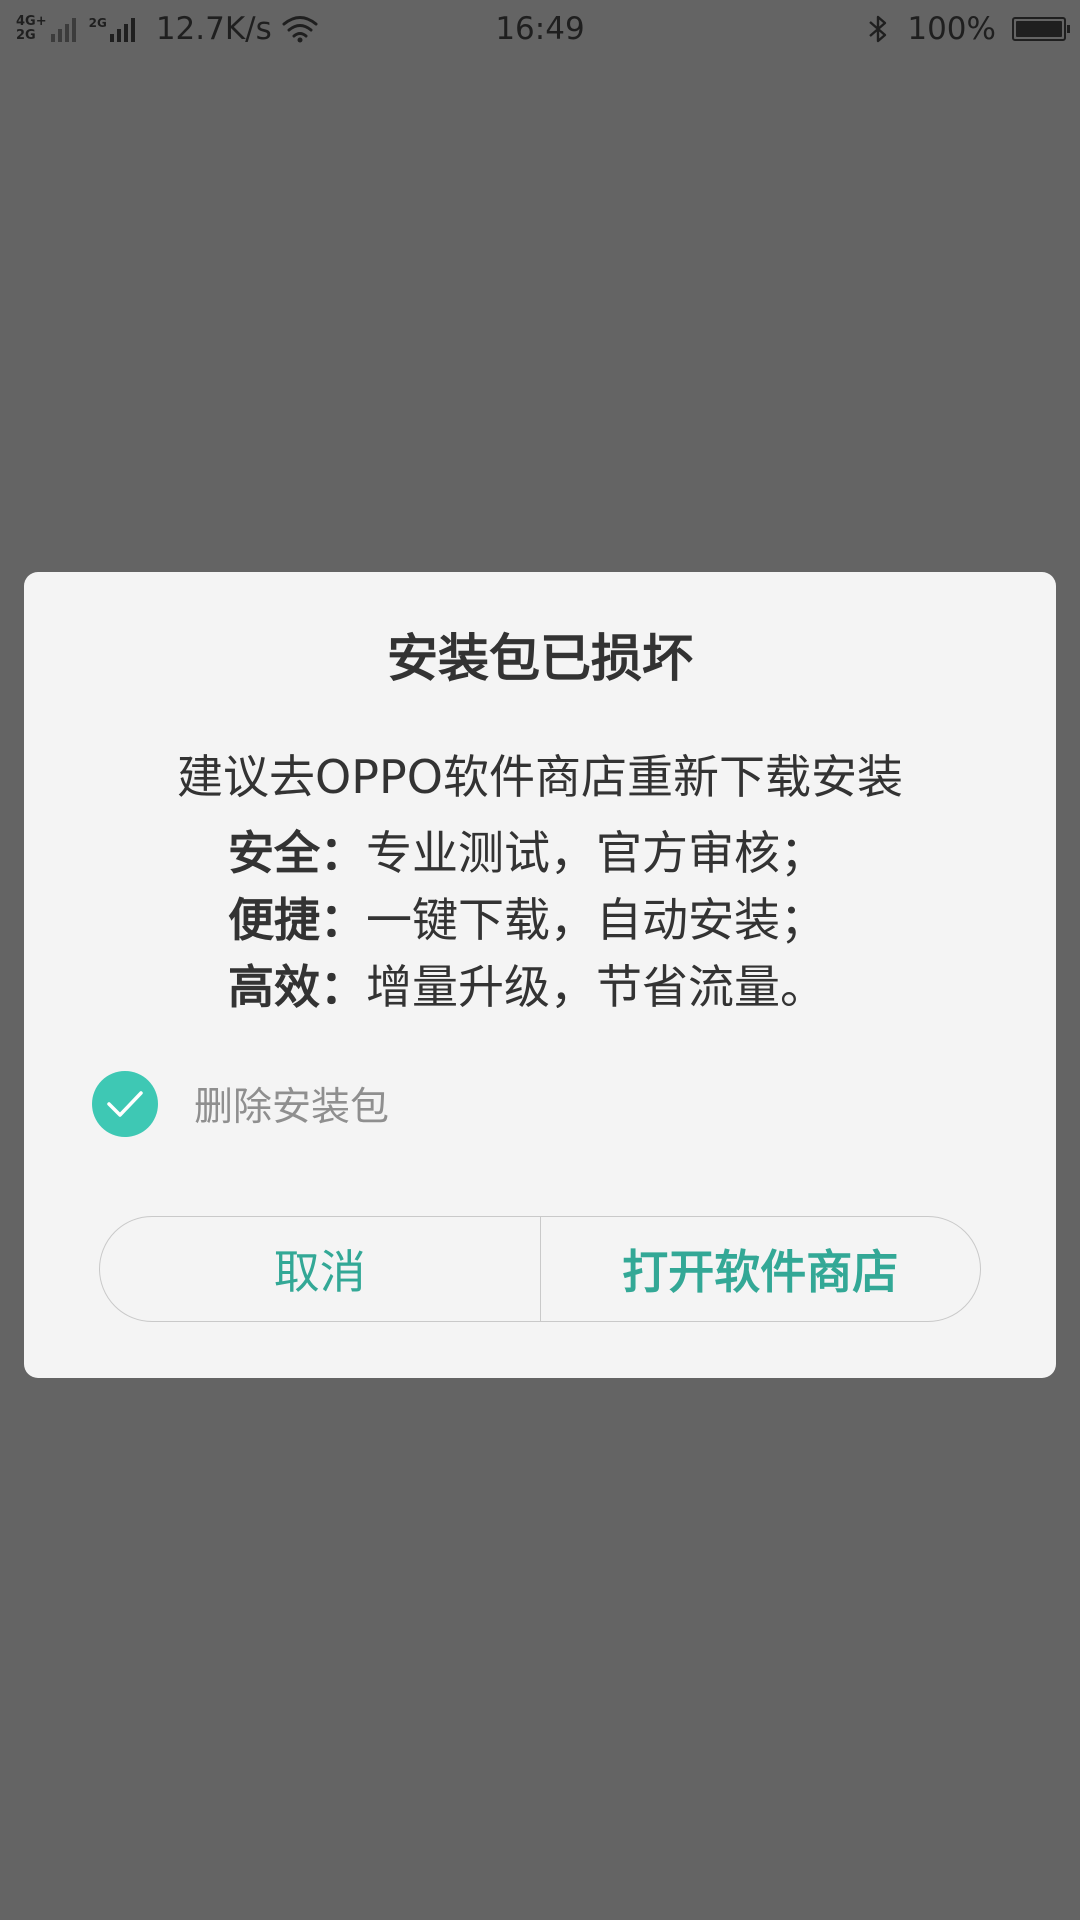  I want to click on delete-package-checkbox-row: 删除安装包, so click(240, 1104).